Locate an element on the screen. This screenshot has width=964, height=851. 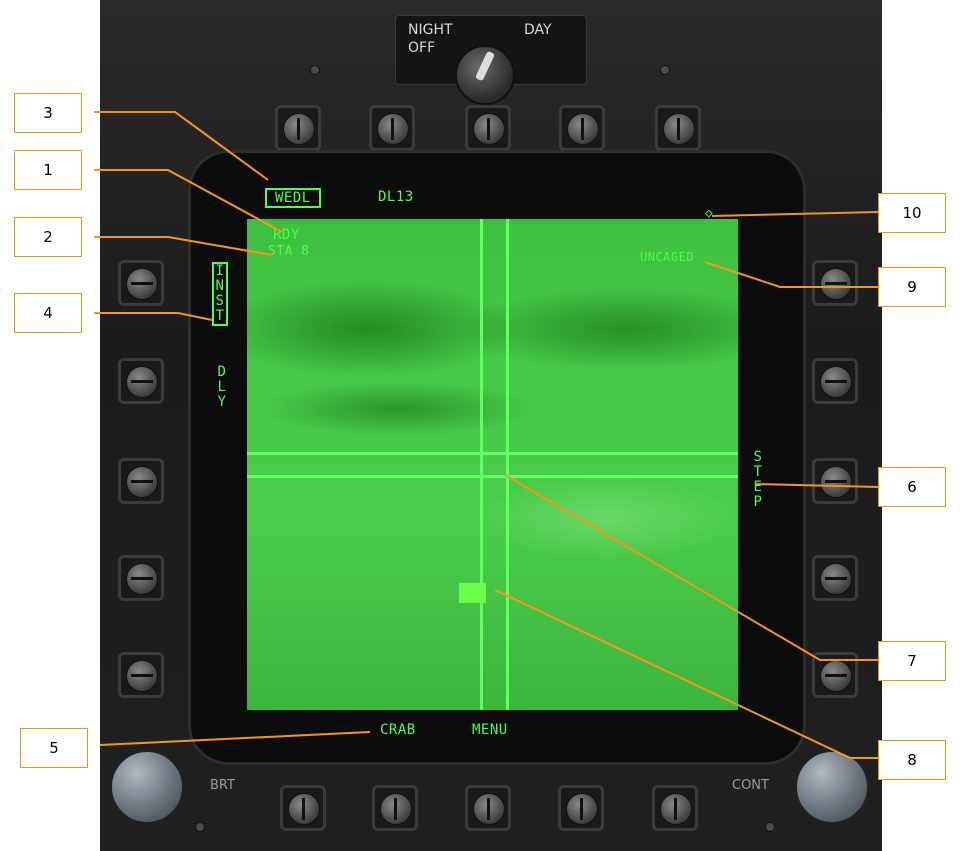
callout-7: 7 is located at coordinates (912, 661).